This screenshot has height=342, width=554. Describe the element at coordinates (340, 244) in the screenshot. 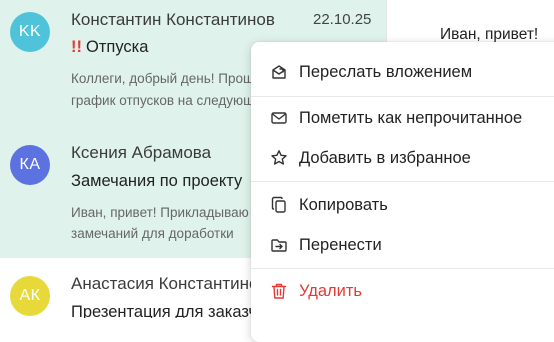

I see `menu-item-label: Перенести` at that location.